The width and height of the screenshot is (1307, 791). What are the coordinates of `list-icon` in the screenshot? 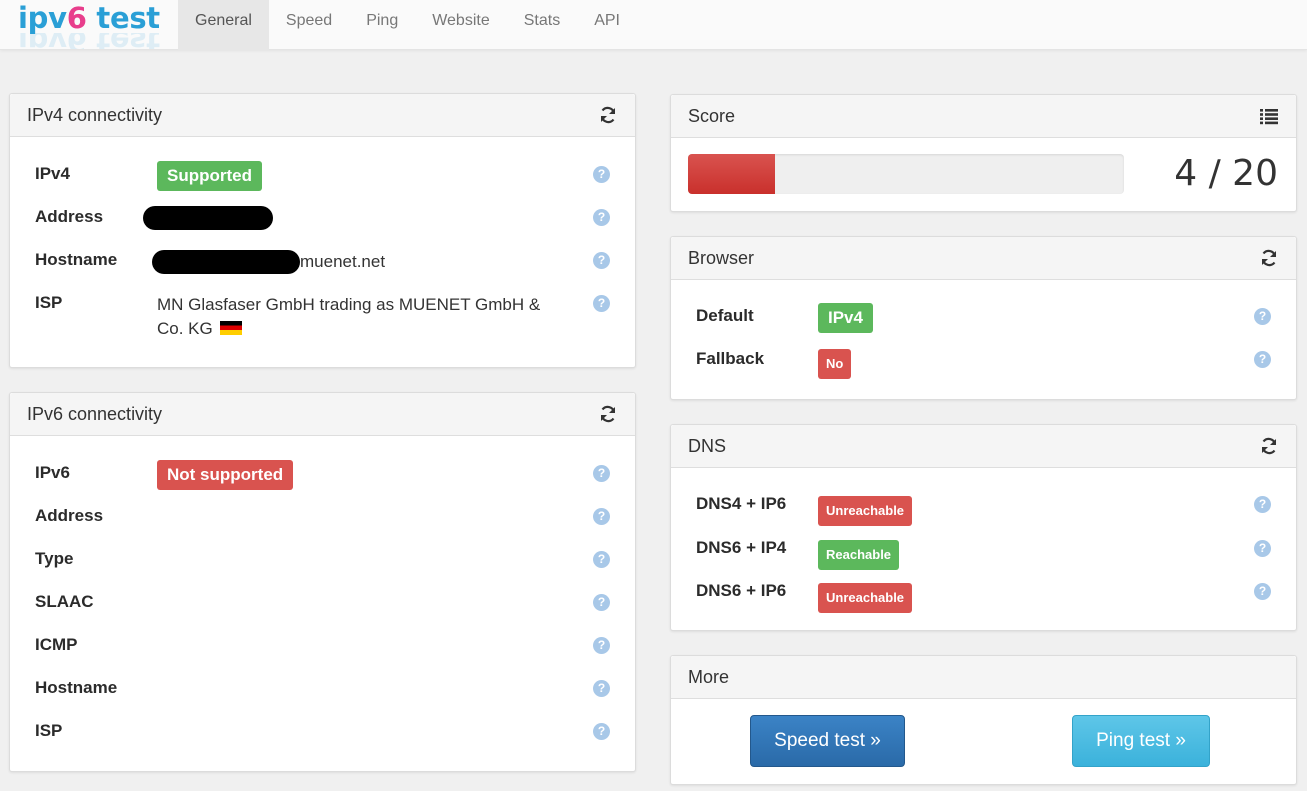 It's located at (1269, 116).